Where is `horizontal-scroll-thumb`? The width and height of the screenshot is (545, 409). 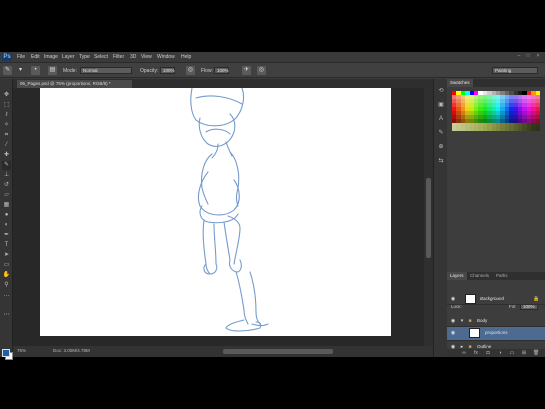
horizontal-scroll-thumb is located at coordinates (278, 351).